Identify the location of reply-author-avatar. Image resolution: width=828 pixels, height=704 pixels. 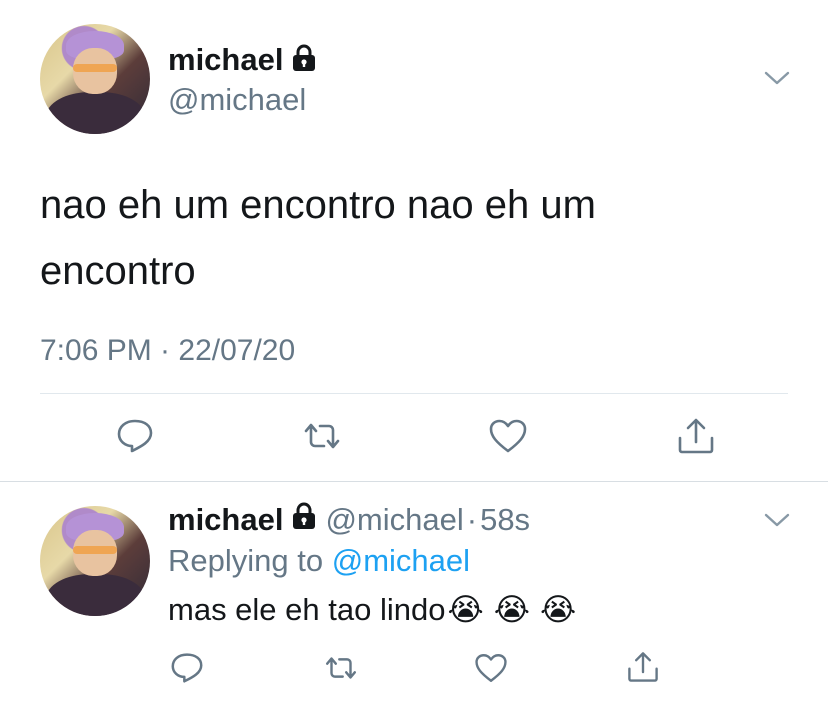
(95, 561).